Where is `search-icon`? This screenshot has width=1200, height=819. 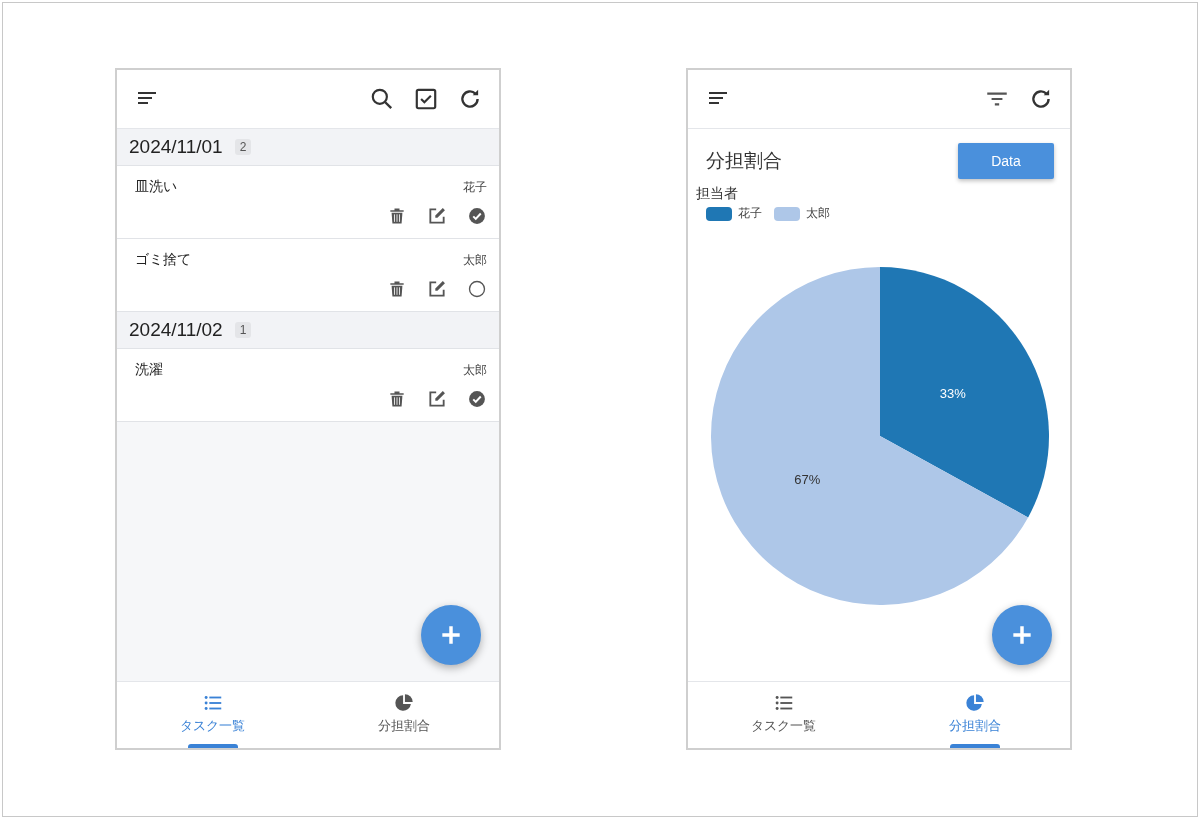
search-icon is located at coordinates (382, 99).